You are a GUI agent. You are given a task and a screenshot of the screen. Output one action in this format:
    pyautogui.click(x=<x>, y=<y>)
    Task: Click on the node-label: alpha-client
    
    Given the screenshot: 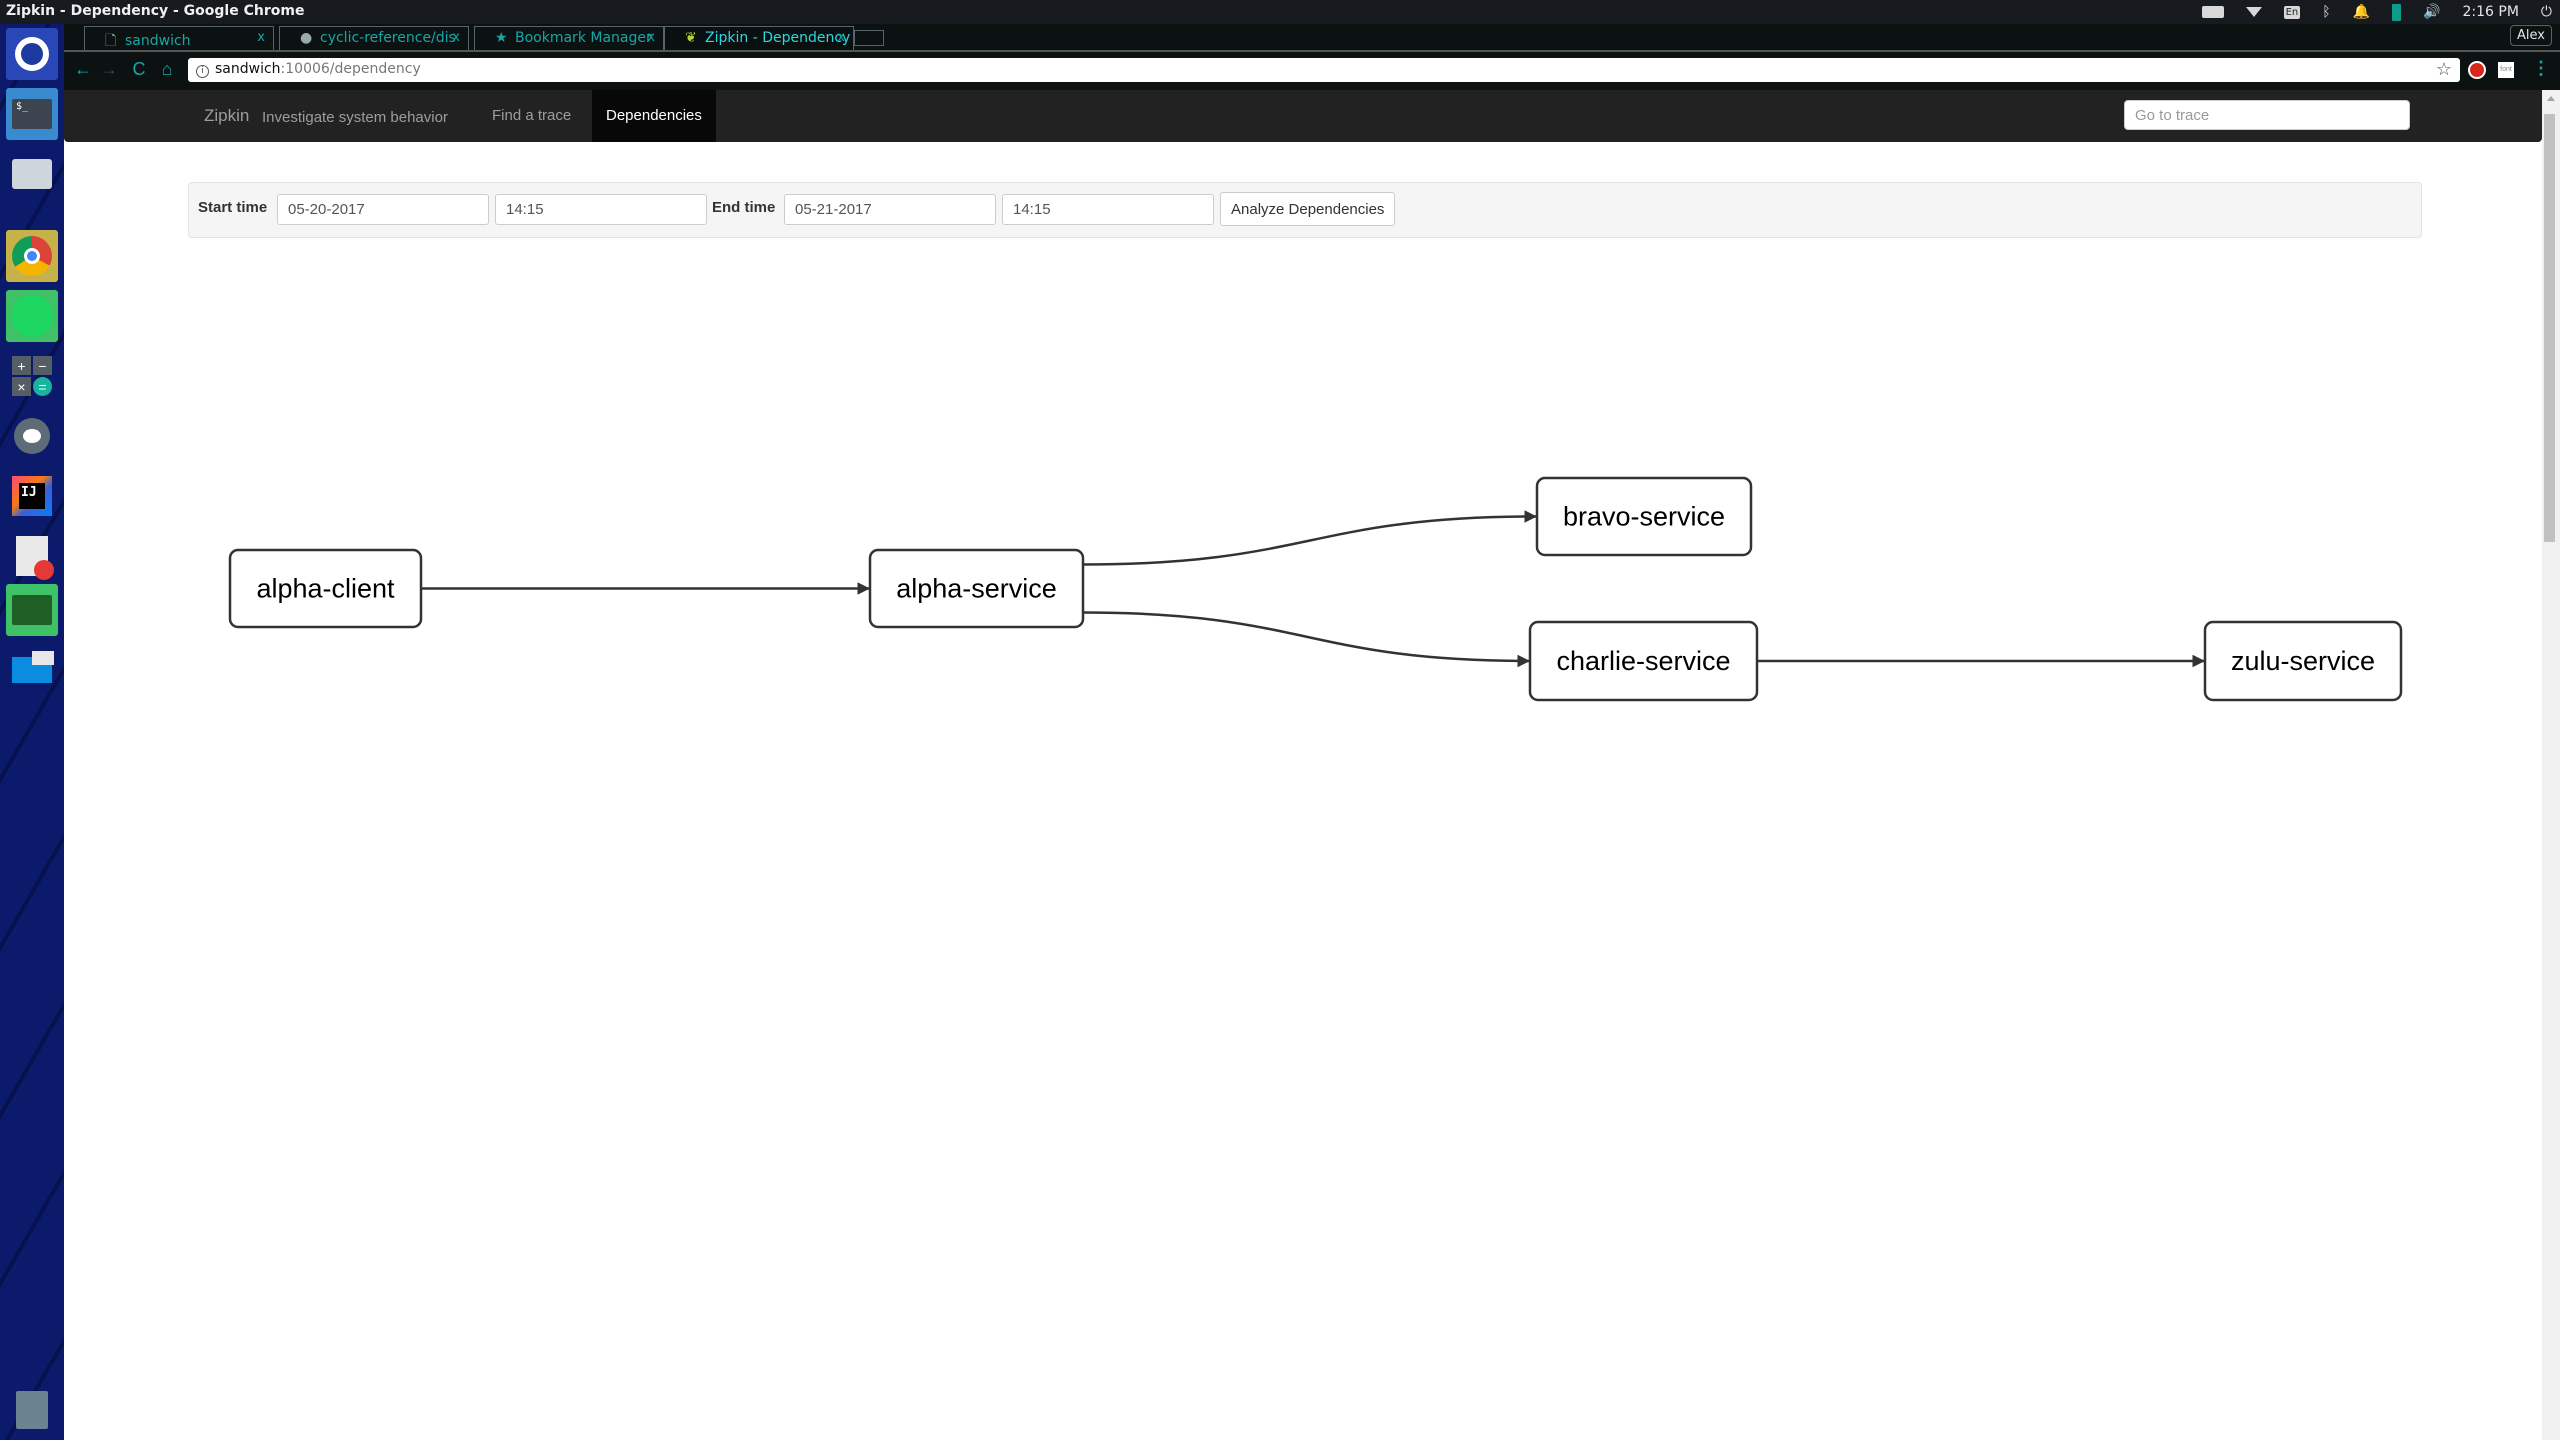 What is the action you would take?
    pyautogui.click(x=325, y=589)
    